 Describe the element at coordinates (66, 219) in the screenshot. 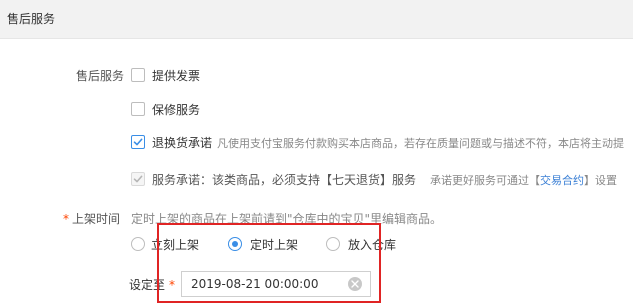

I see `required-mark: *` at that location.